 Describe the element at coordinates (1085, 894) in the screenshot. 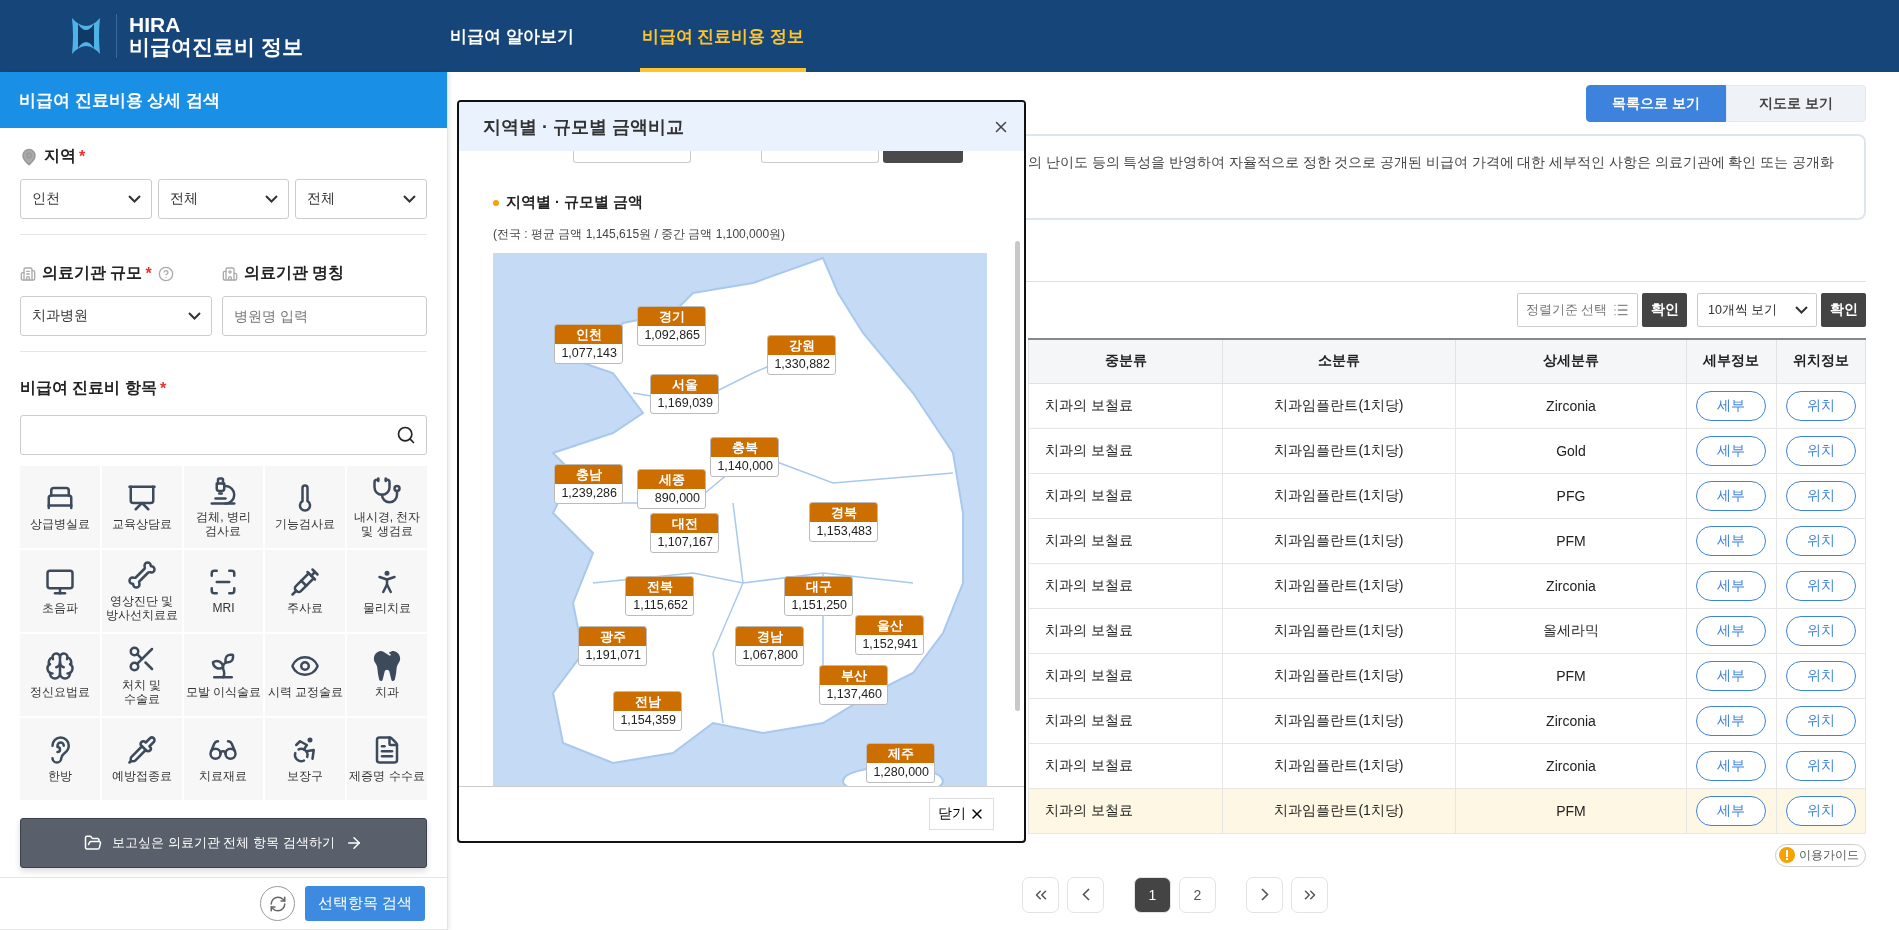

I see `prev-page-button` at that location.